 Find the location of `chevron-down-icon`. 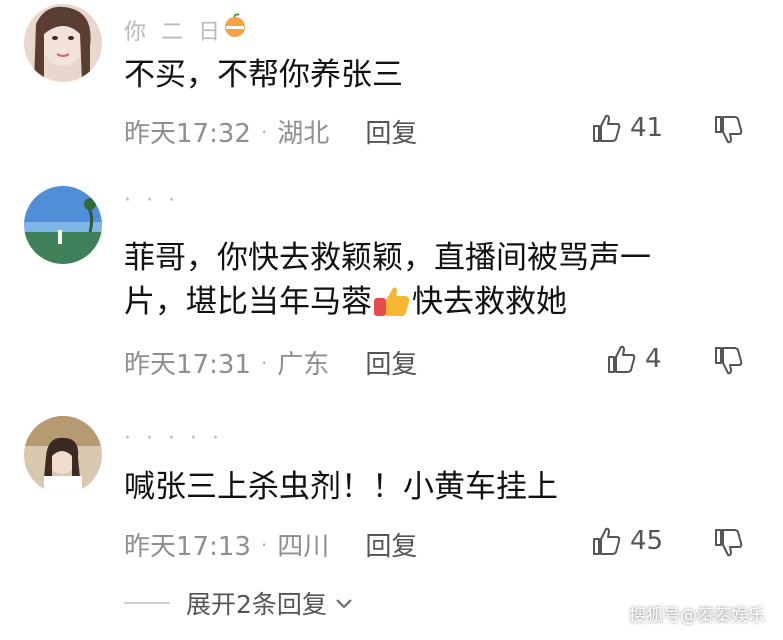

chevron-down-icon is located at coordinates (344, 604).